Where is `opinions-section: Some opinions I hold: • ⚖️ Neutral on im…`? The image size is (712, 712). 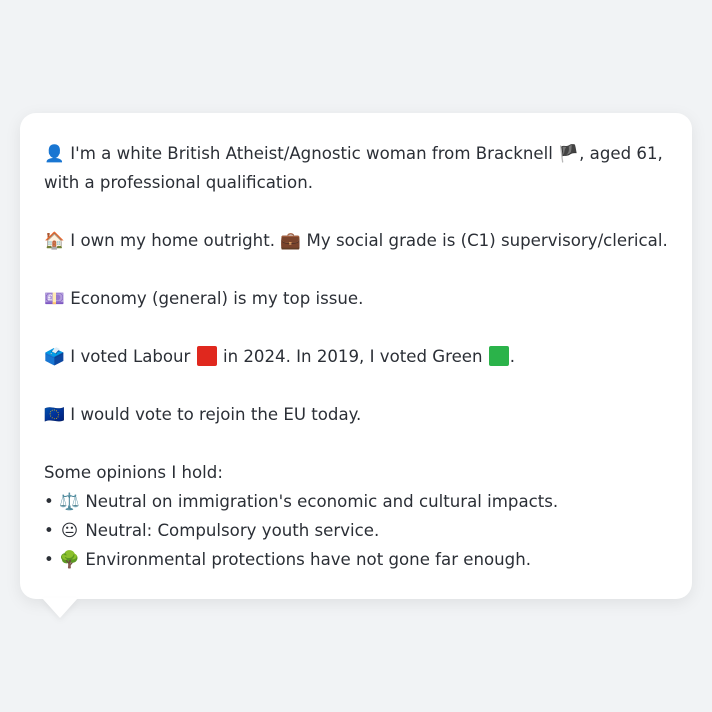
opinions-section: Some opinions I hold: • ⚖️ Neutral on im… is located at coordinates (356, 516).